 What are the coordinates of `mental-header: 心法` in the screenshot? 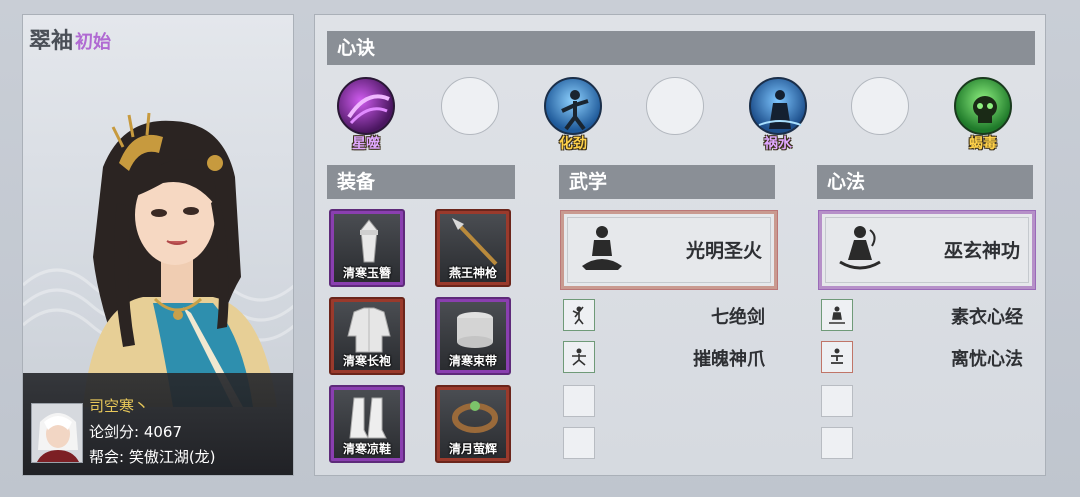 It's located at (925, 182).